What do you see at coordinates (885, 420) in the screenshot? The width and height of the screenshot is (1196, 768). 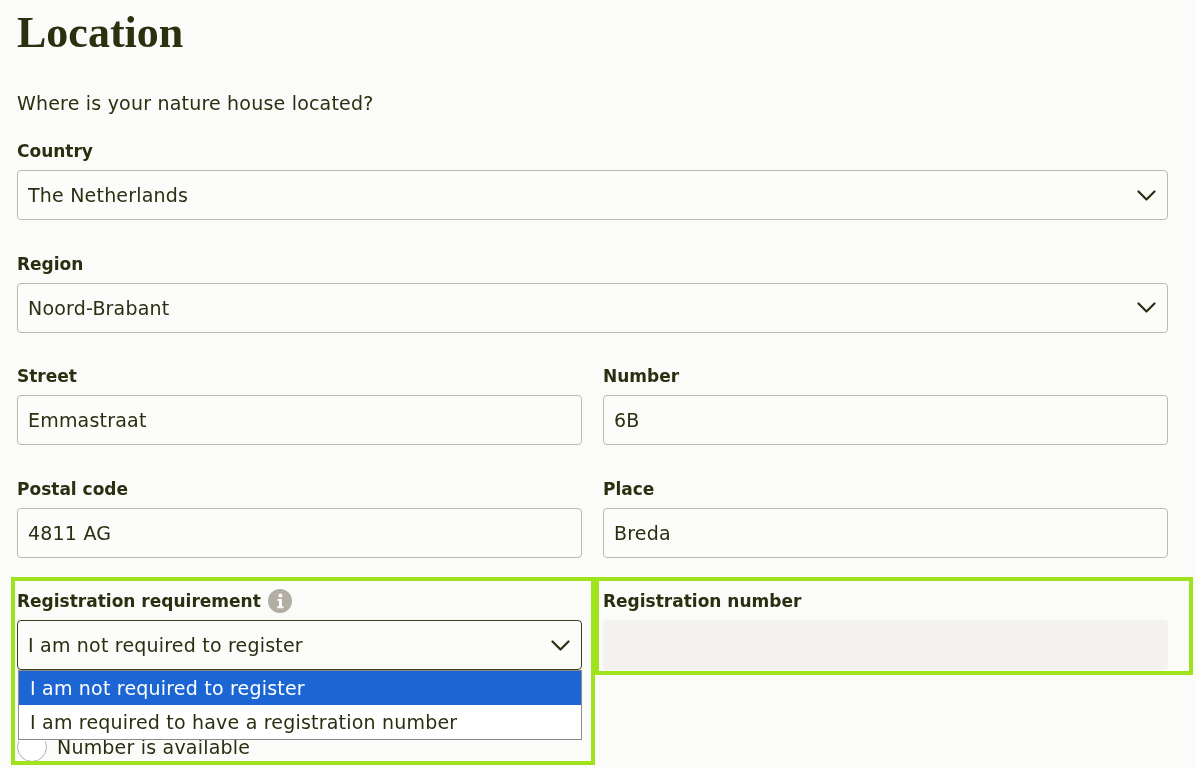 I see `text-field: 6B` at bounding box center [885, 420].